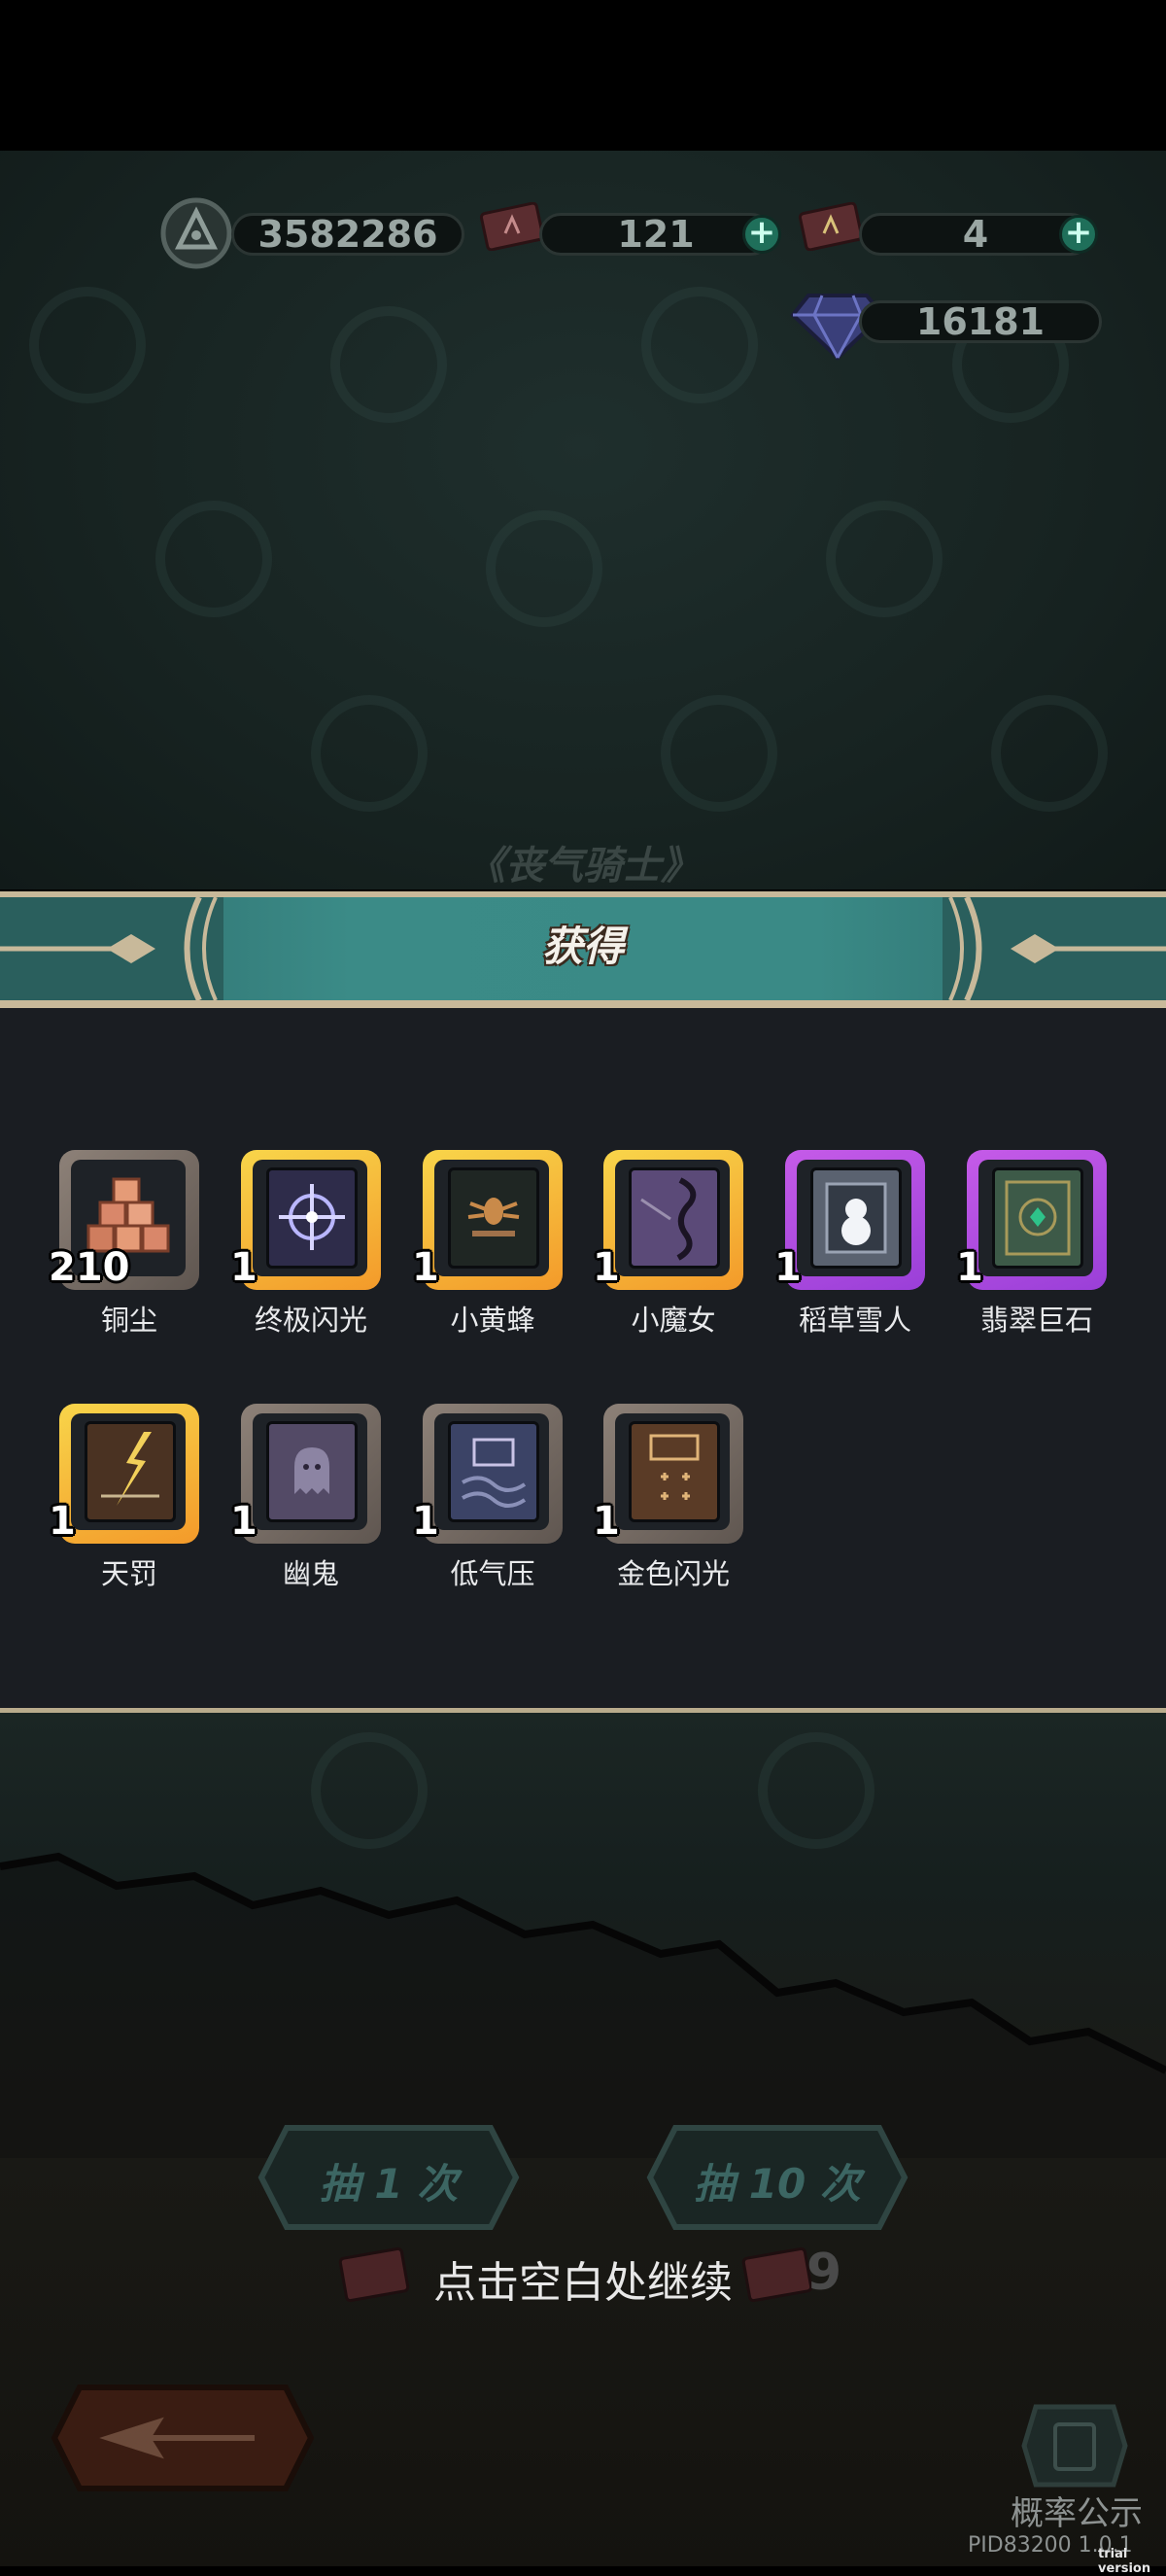  I want to click on draw-ten-button: 抽 10 次, so click(777, 2177).